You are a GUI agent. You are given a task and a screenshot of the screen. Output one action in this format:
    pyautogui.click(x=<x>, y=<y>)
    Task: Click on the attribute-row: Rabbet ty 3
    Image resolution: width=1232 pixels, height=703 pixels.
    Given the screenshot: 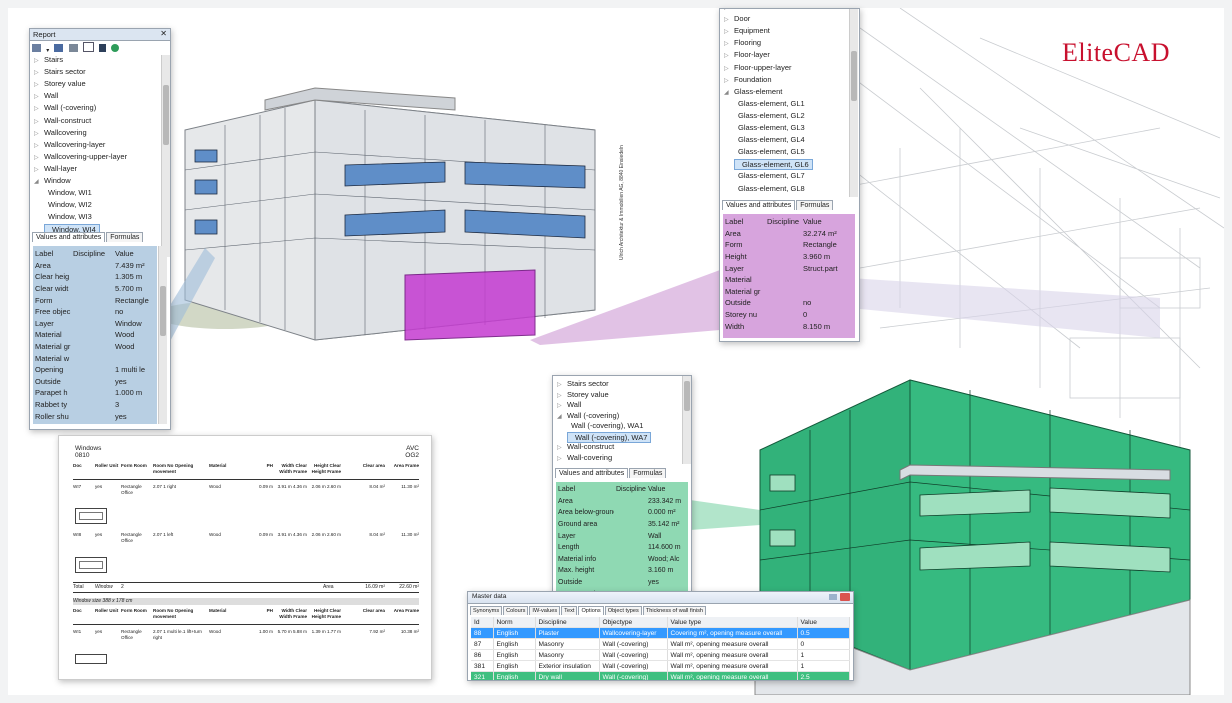 What is the action you would take?
    pyautogui.click(x=95, y=405)
    